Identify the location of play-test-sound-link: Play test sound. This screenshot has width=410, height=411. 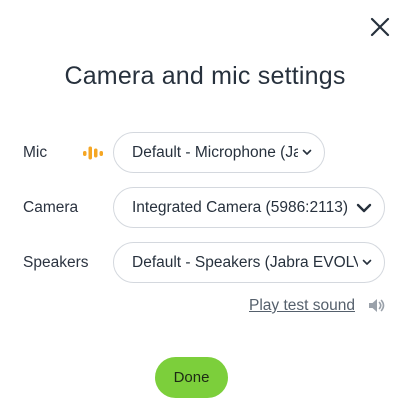
(302, 306).